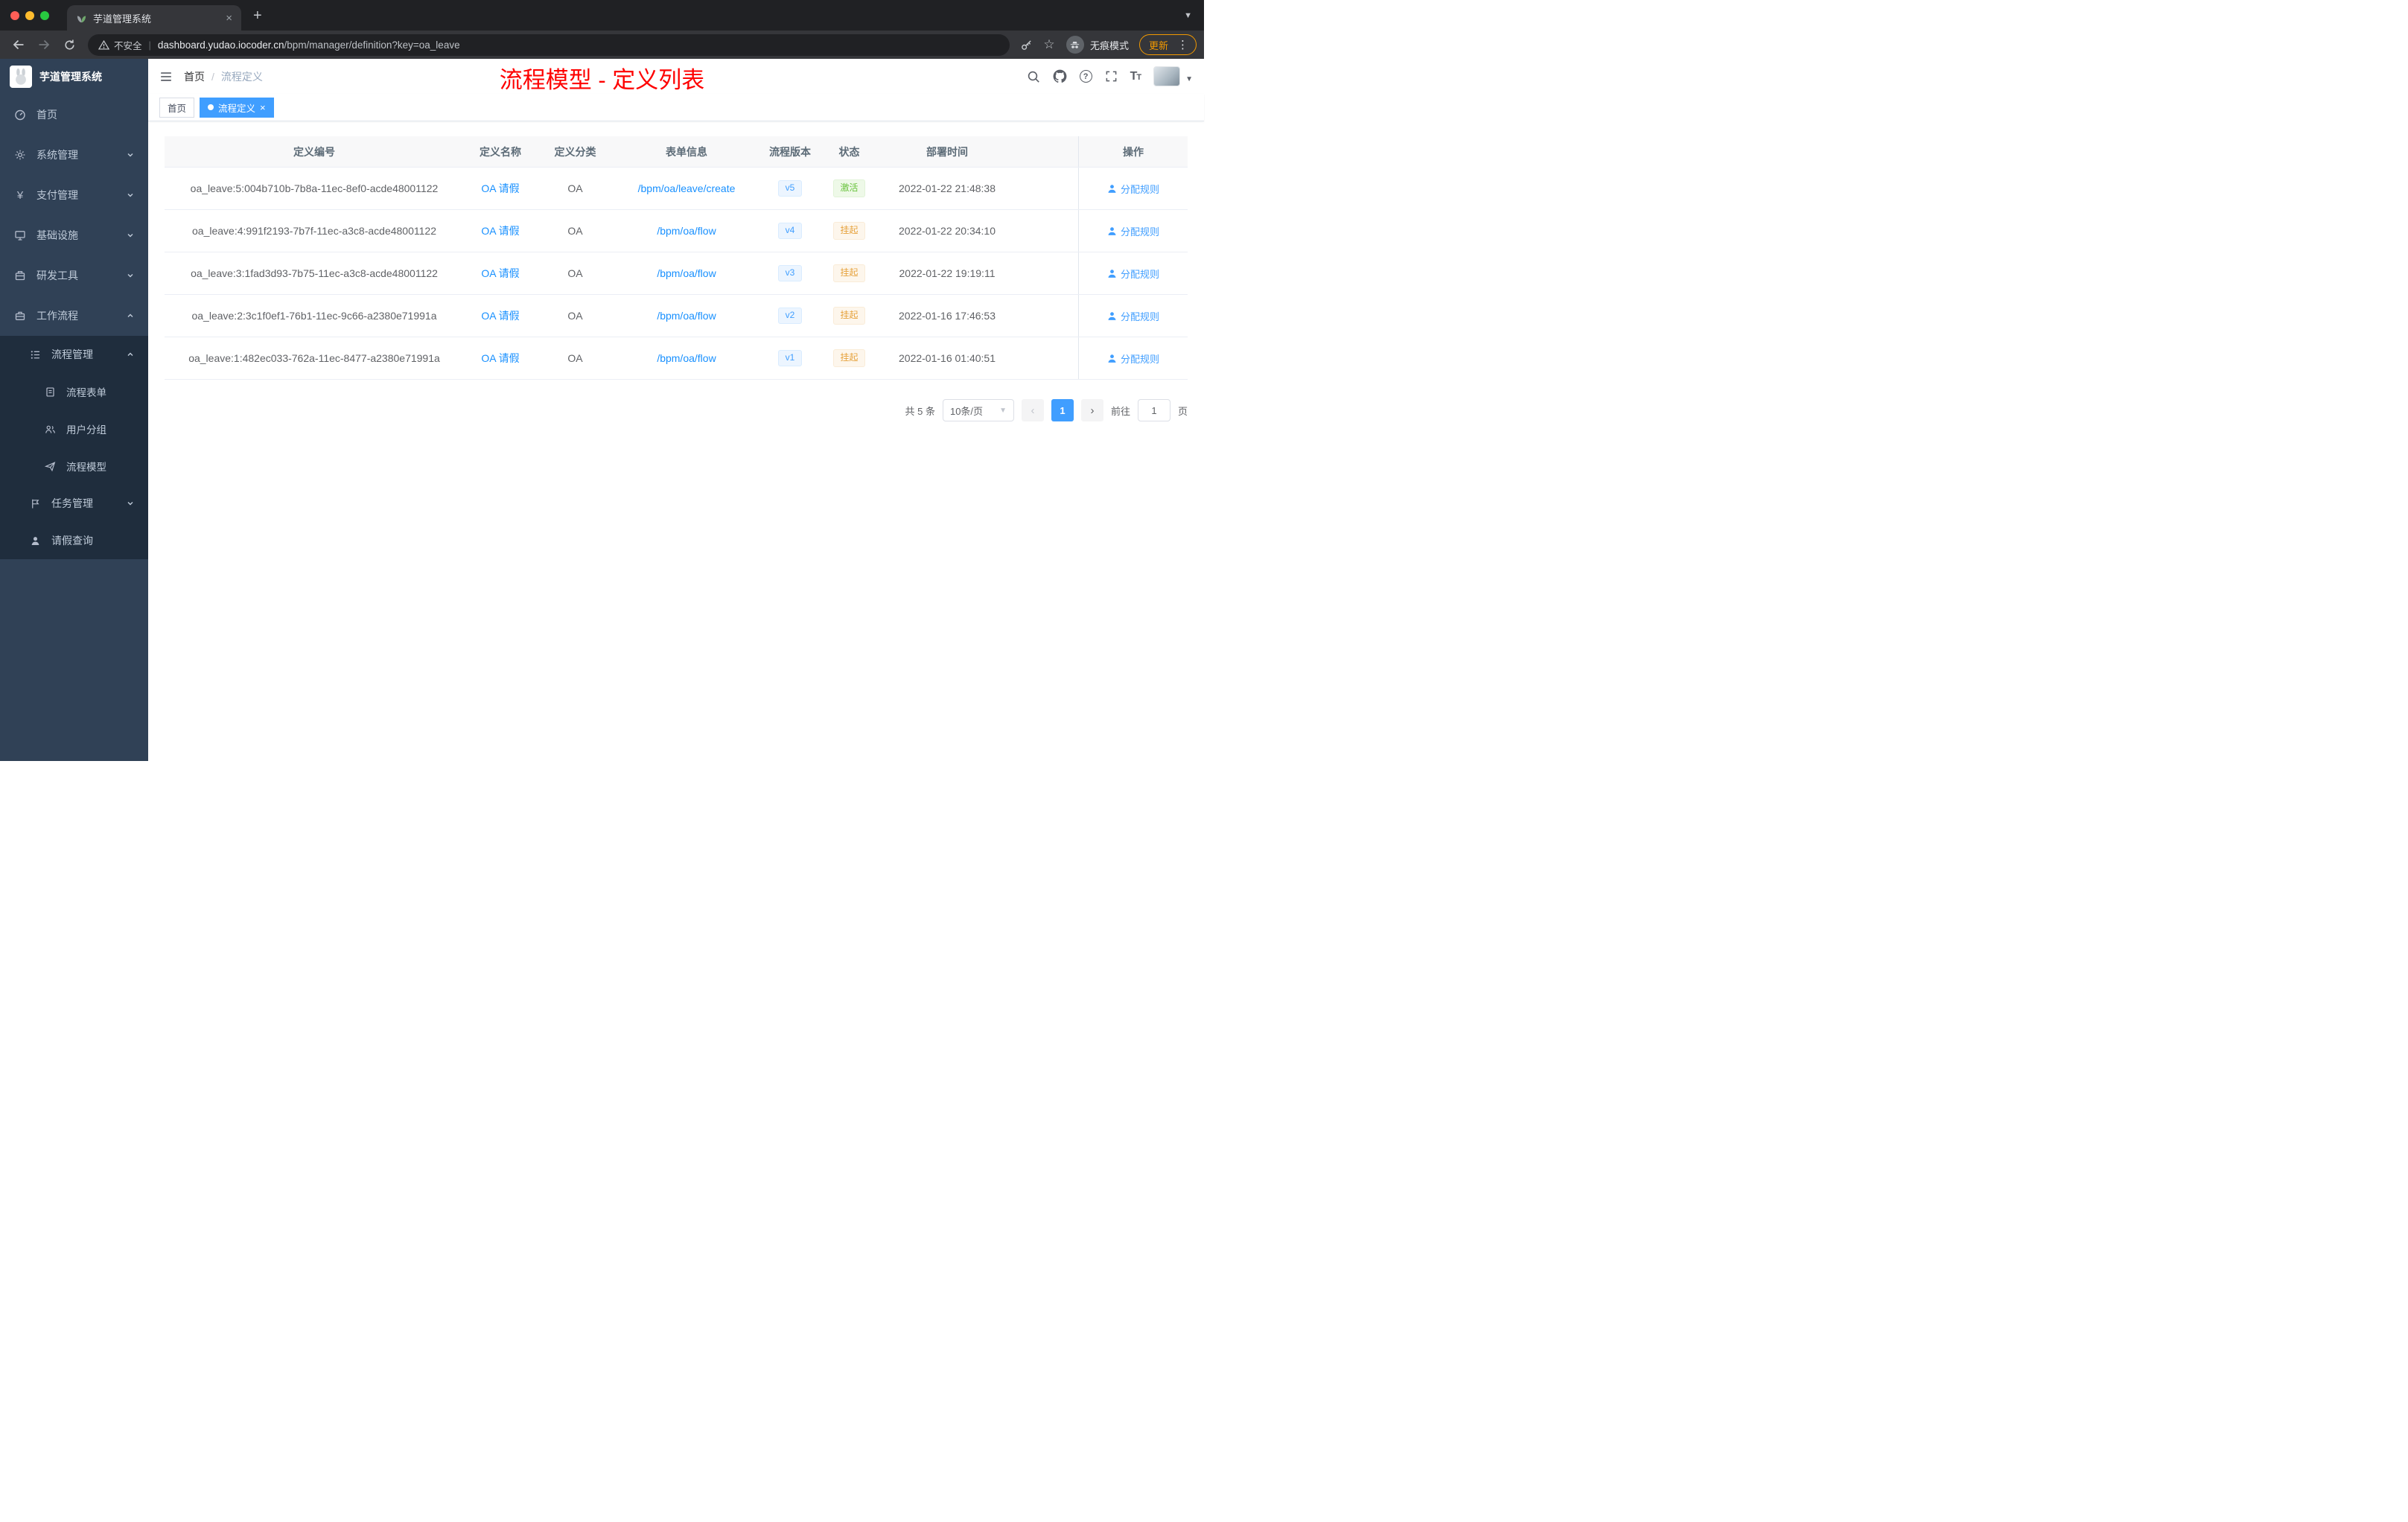 The image size is (2408, 1522). What do you see at coordinates (74, 155) in the screenshot?
I see `sidebar-item-system: 系统管理` at bounding box center [74, 155].